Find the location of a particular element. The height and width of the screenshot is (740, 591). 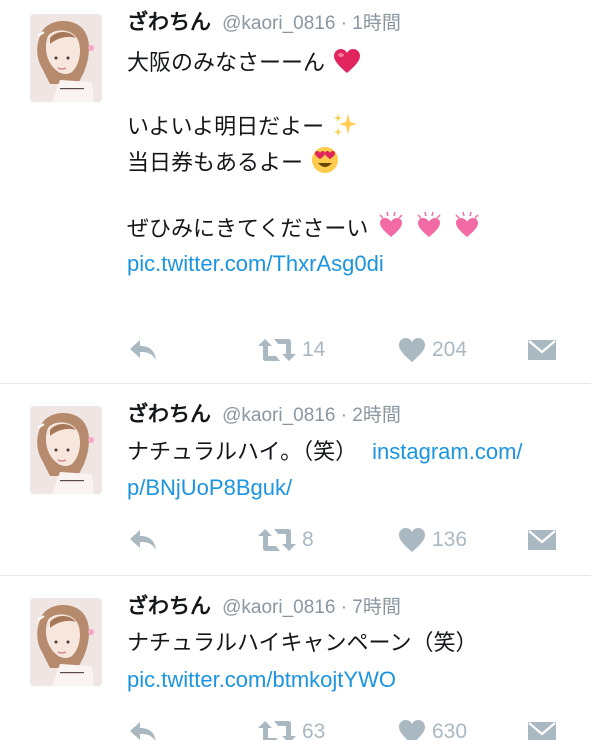

retweet-button: 63 is located at coordinates (291, 726).